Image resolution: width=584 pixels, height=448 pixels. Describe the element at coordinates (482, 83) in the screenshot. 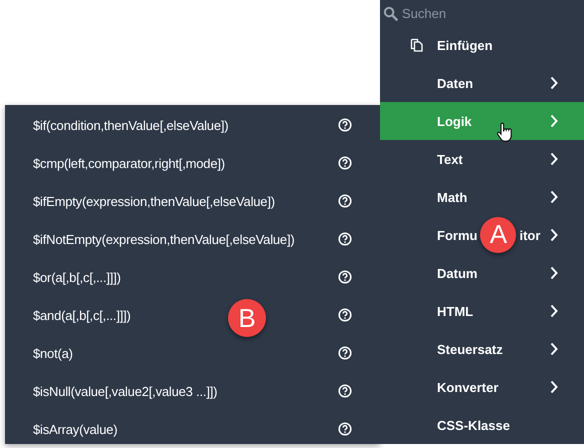

I see `menu-item: Daten` at that location.